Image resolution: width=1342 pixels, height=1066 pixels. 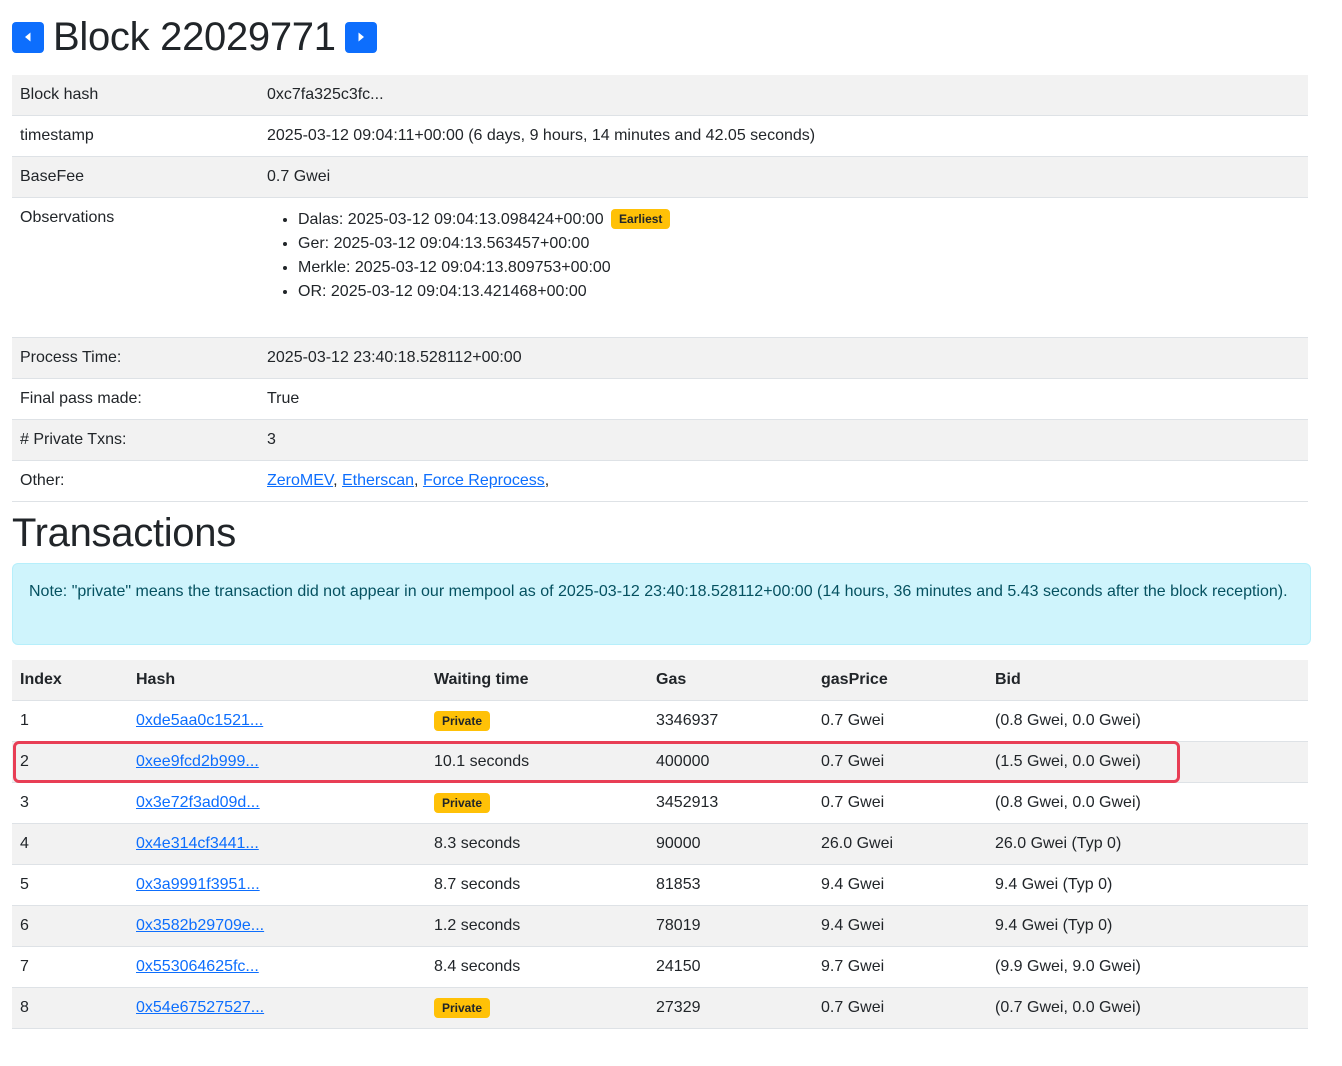 I want to click on link-trailing-comma: ,, so click(x=547, y=480).